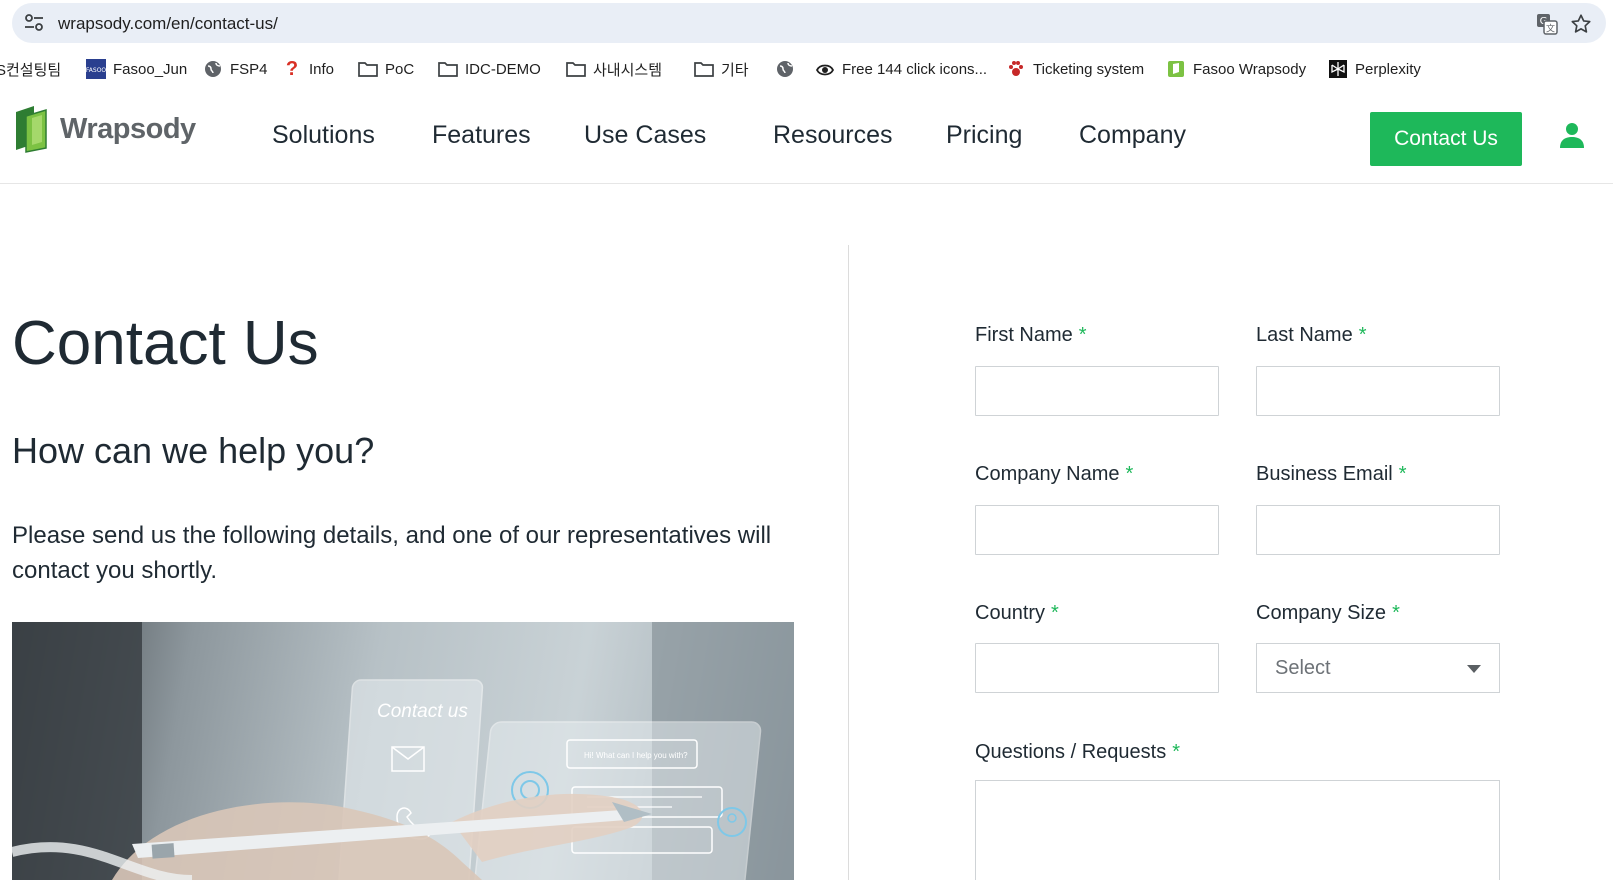  What do you see at coordinates (136, 69) in the screenshot?
I see `bookmark-item: FASOO Fasoo_Jun` at bounding box center [136, 69].